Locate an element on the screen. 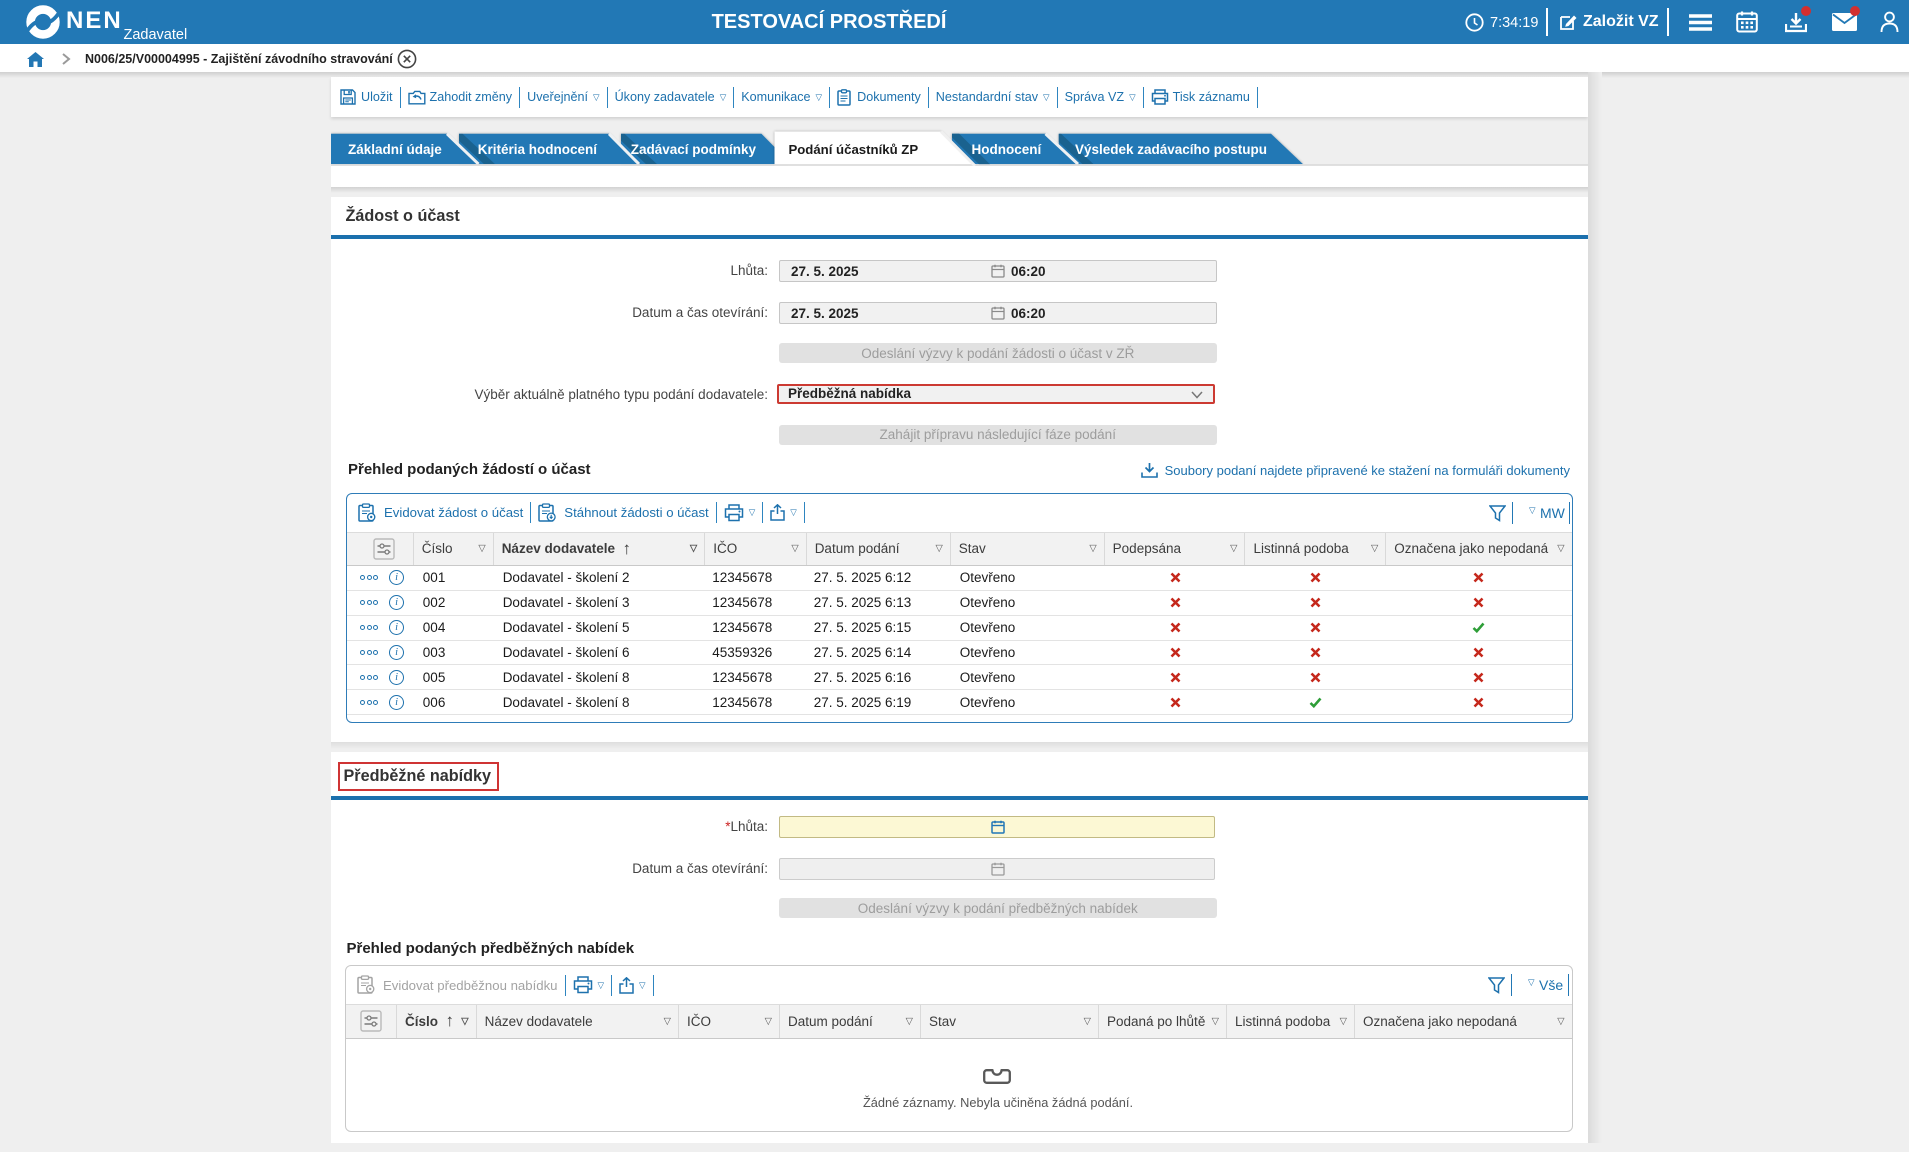  svg-text: Kritéria hodnocení is located at coordinates (538, 149).